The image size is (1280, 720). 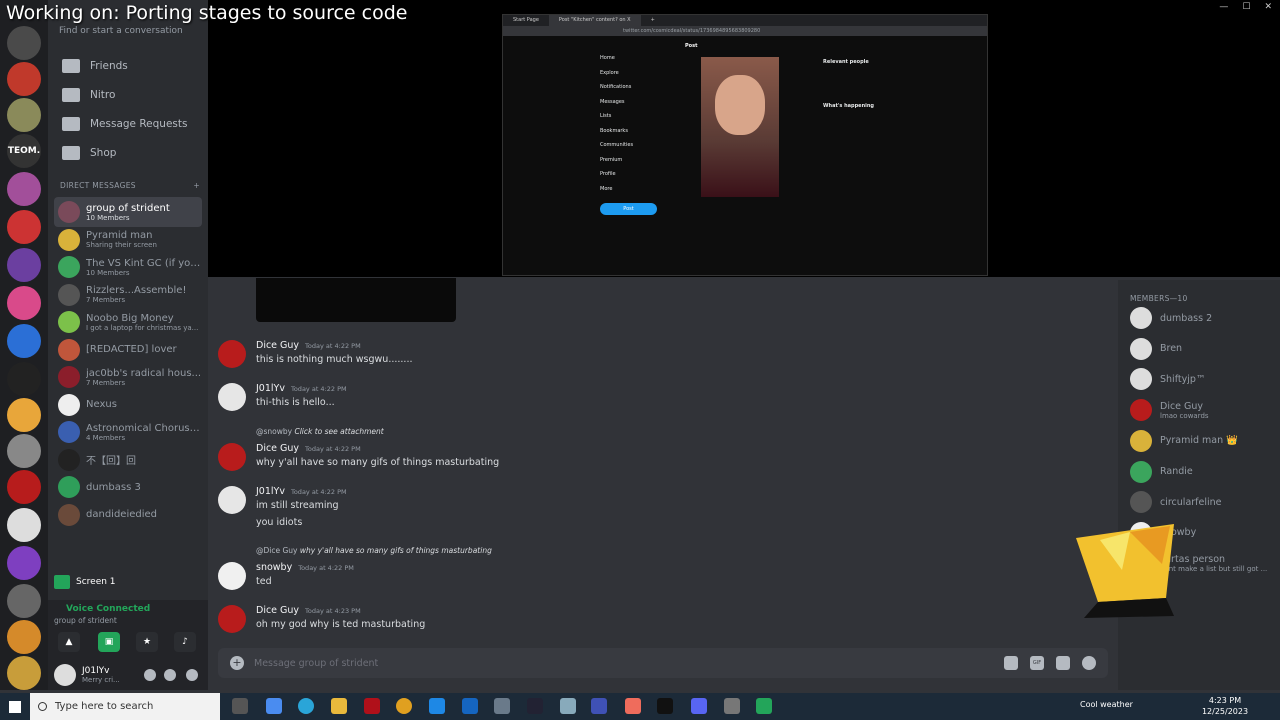 I want to click on soundboard-button: ♪, so click(x=185, y=642).